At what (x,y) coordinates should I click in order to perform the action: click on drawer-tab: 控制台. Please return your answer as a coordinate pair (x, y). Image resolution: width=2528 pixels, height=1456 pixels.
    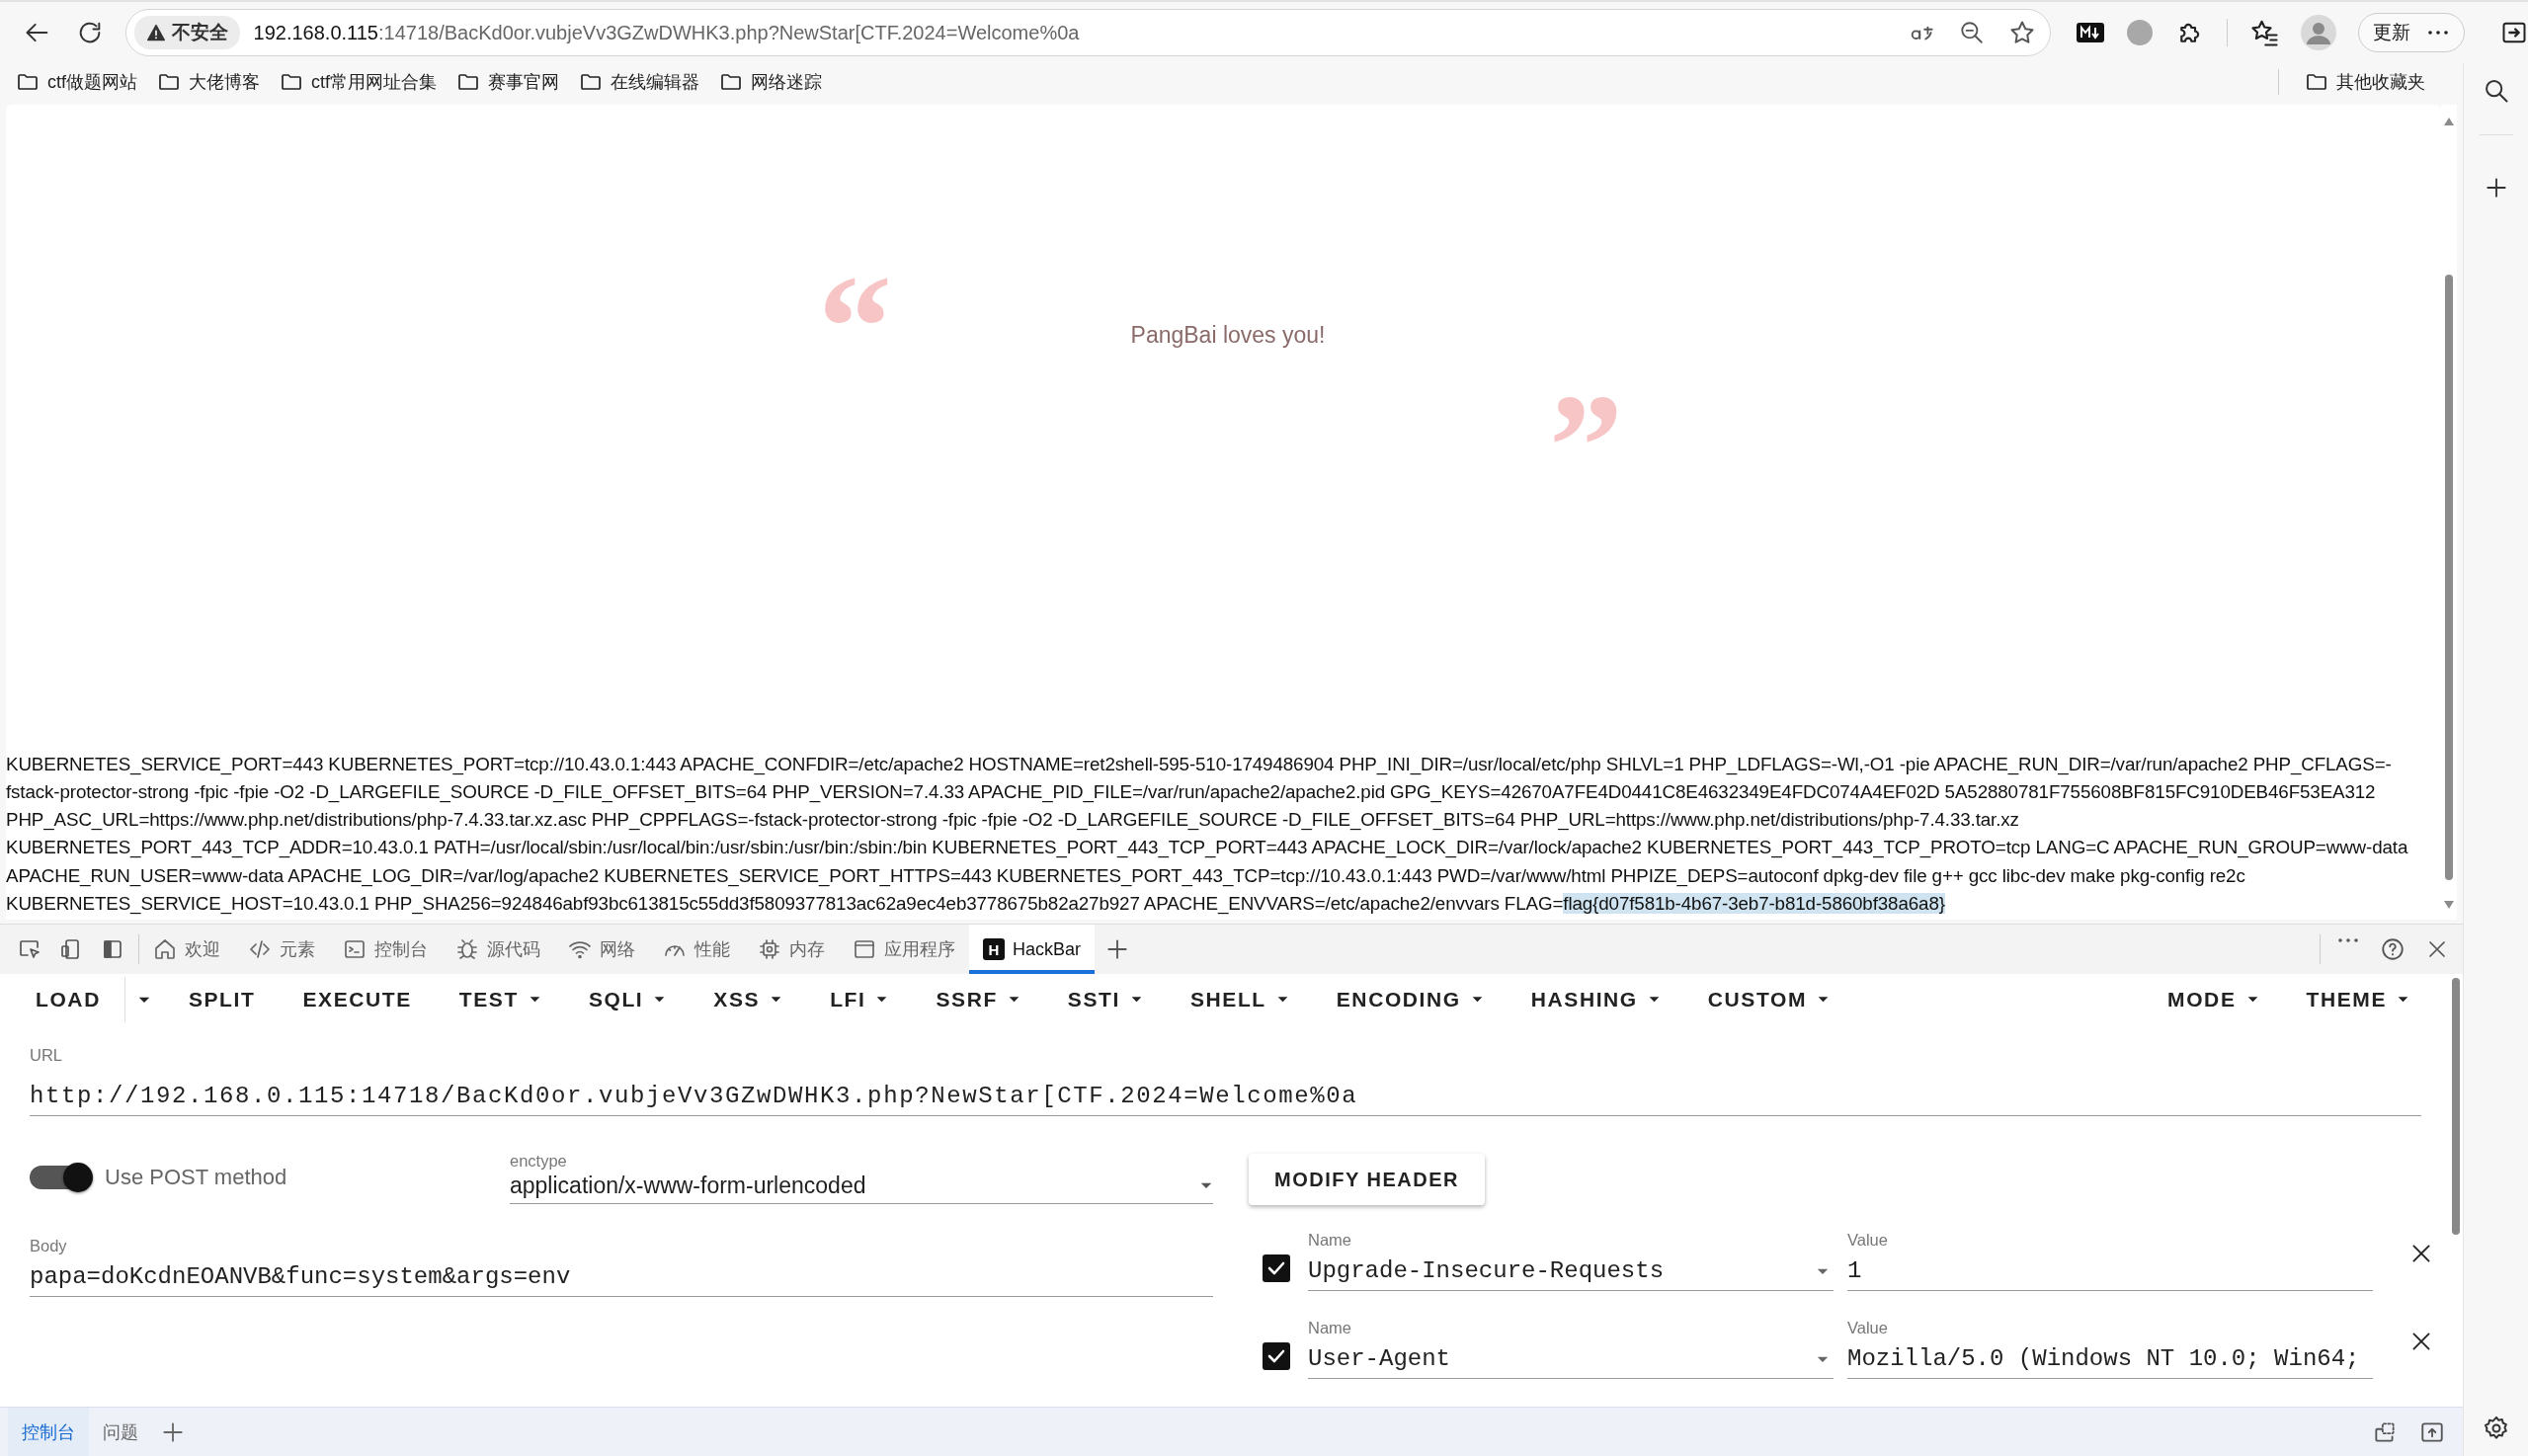
    Looking at the image, I should click on (48, 1432).